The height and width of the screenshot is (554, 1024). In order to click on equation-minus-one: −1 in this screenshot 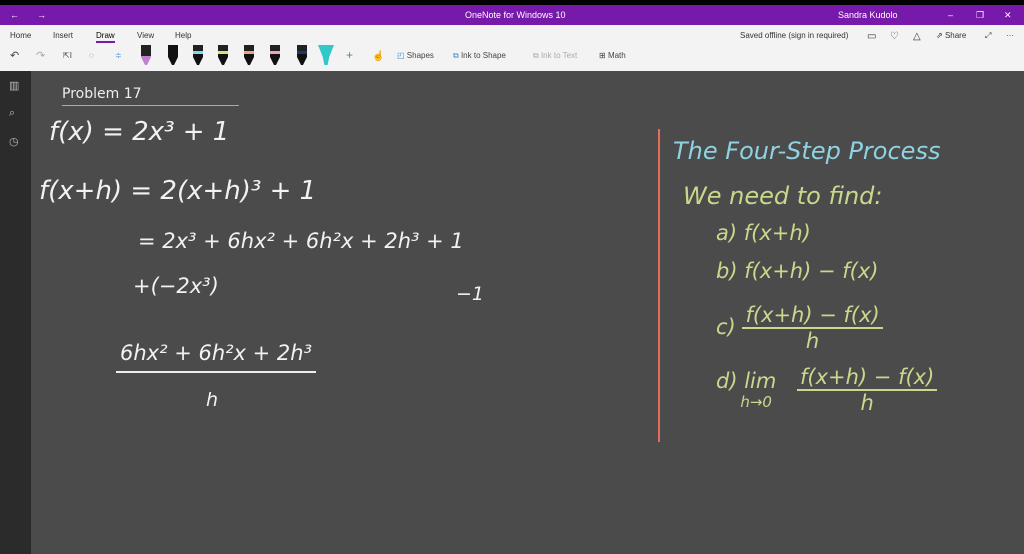, I will do `click(470, 294)`.